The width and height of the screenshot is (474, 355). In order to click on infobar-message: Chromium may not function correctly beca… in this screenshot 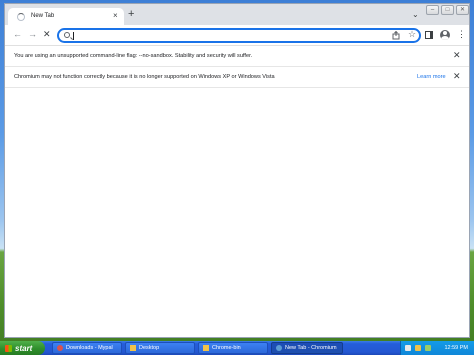, I will do `click(144, 77)`.